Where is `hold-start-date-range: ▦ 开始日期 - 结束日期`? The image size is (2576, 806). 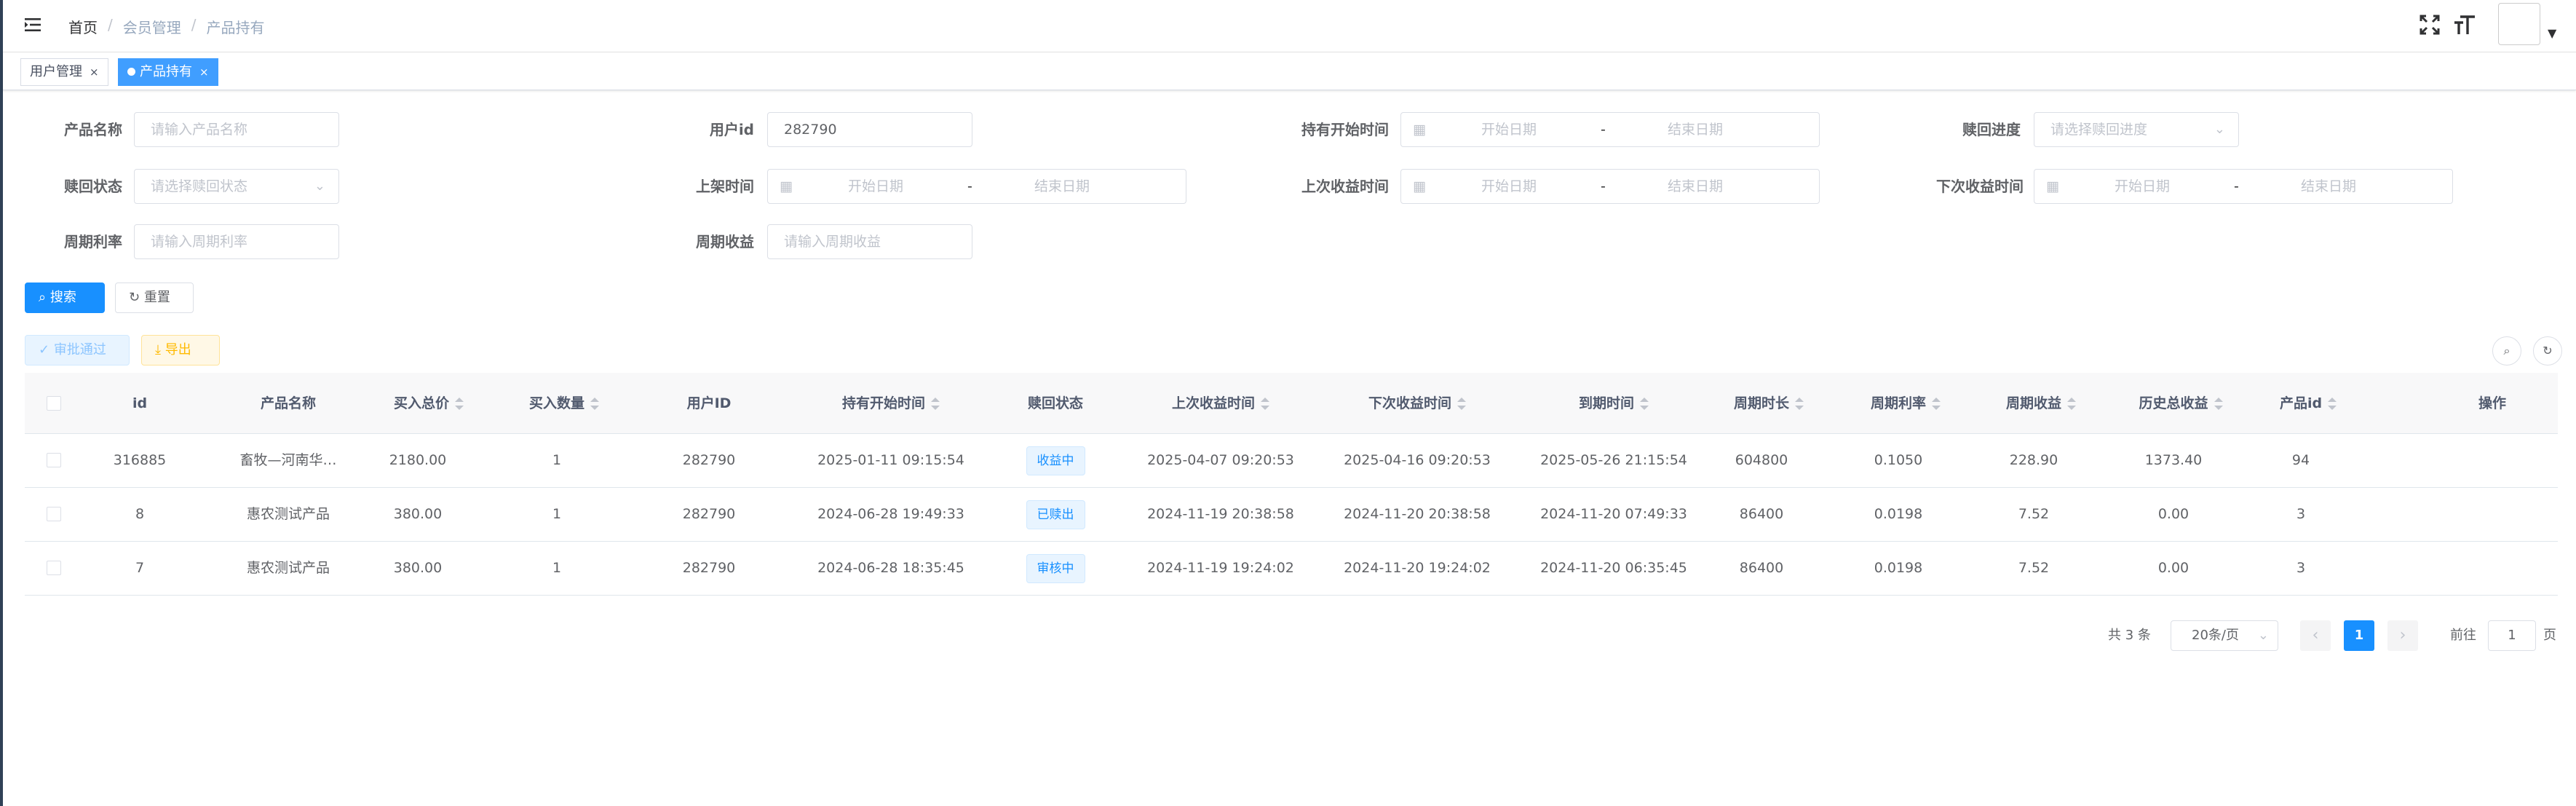
hold-start-date-range: ▦ 开始日期 - 结束日期 is located at coordinates (1610, 129).